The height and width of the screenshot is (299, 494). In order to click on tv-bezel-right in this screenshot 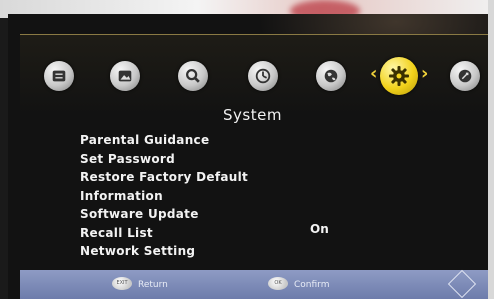, I will do `click(491, 149)`.